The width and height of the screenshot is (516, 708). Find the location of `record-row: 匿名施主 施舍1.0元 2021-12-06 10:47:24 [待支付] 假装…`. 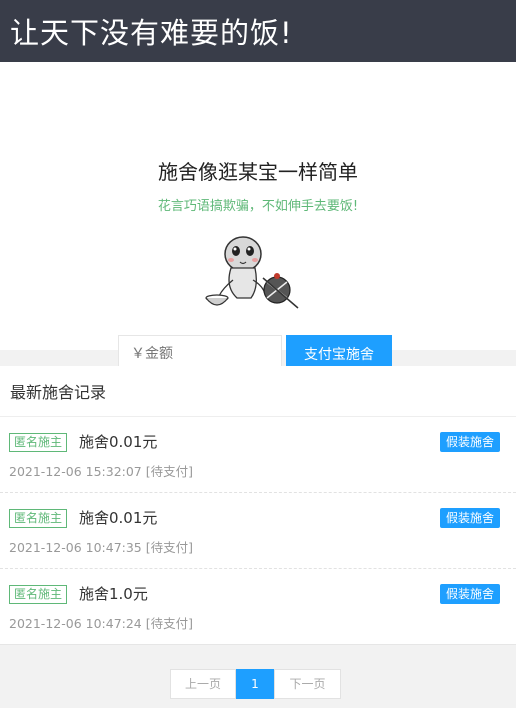

record-row: 匿名施主 施舍1.0元 2021-12-06 10:47:24 [待支付] 假装… is located at coordinates (258, 607).